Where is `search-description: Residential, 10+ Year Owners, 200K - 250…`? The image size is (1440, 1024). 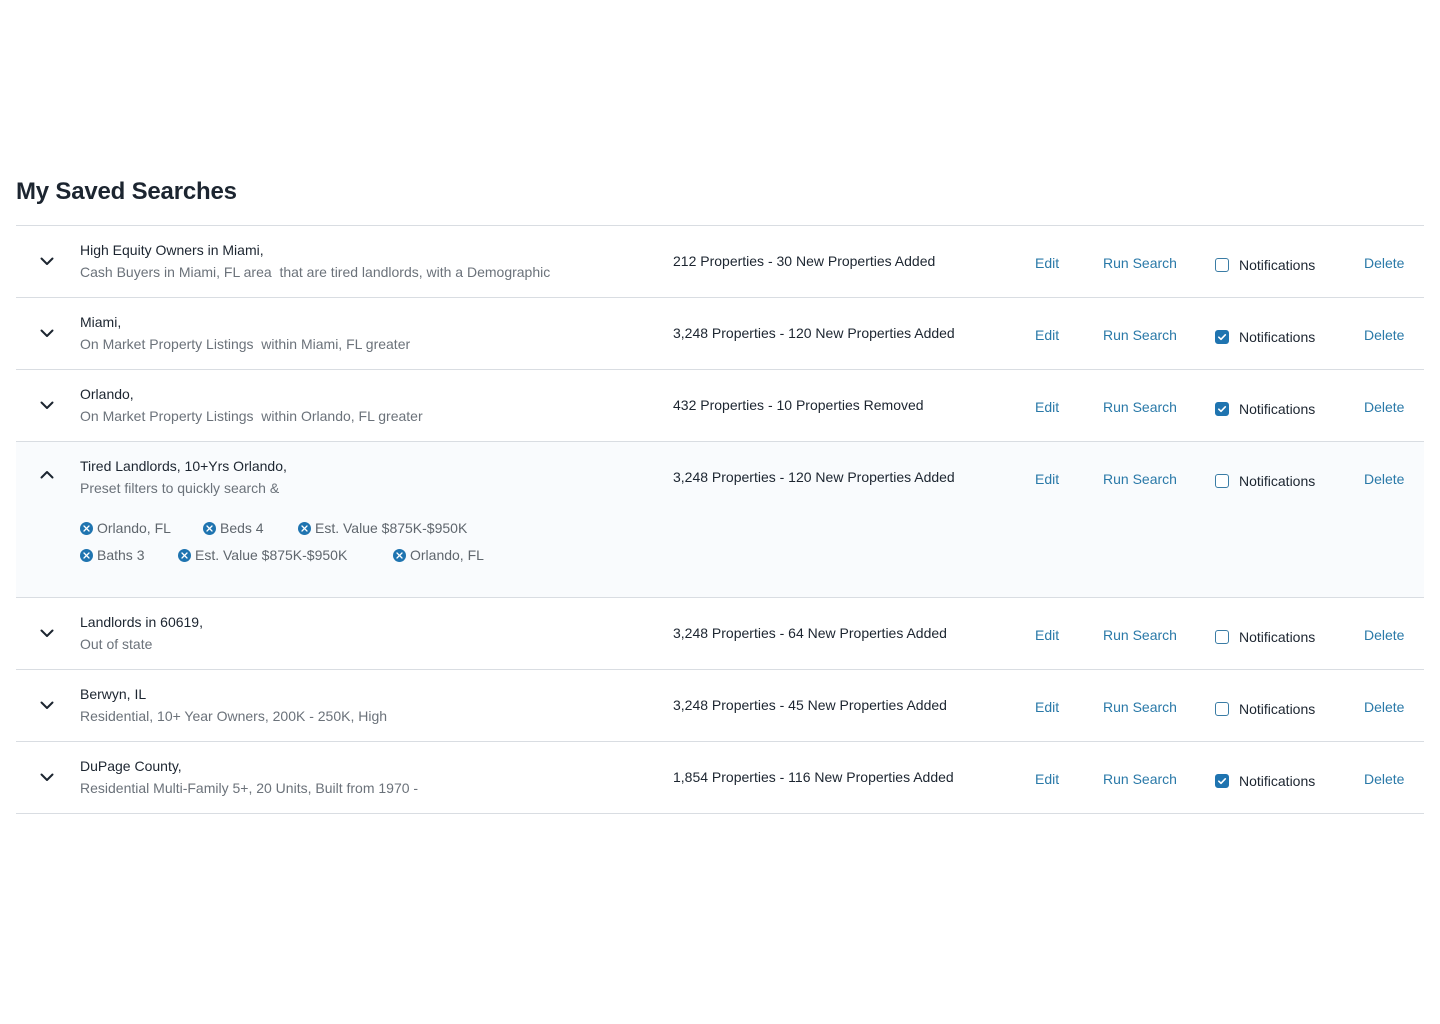
search-description: Residential, 10+ Year Owners, 200K - 250… is located at coordinates (234, 716).